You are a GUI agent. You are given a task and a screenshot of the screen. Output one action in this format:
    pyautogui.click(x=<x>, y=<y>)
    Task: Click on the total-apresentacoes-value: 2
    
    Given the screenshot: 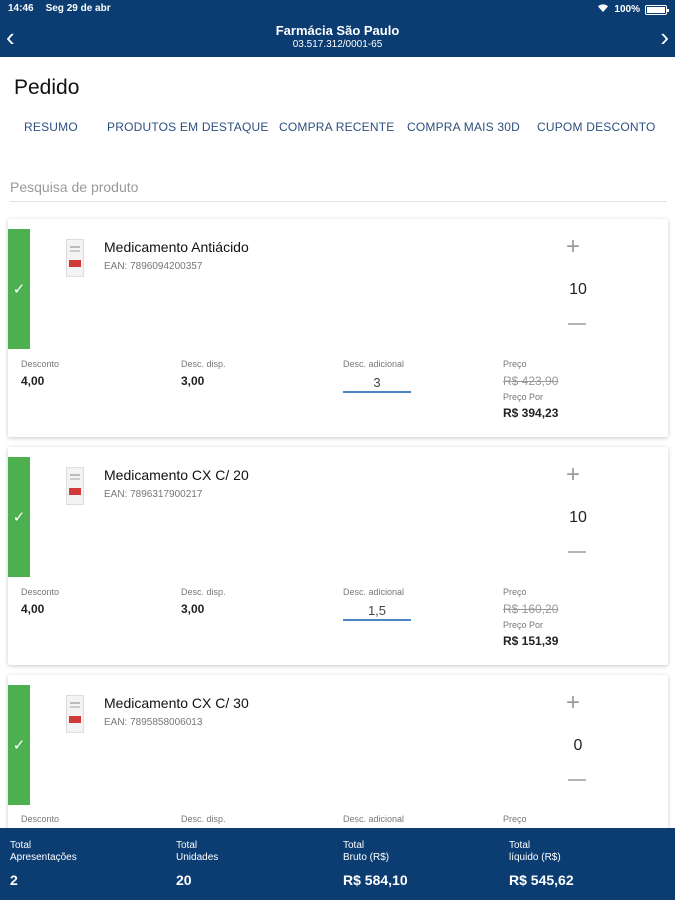 What is the action you would take?
    pyautogui.click(x=14, y=880)
    